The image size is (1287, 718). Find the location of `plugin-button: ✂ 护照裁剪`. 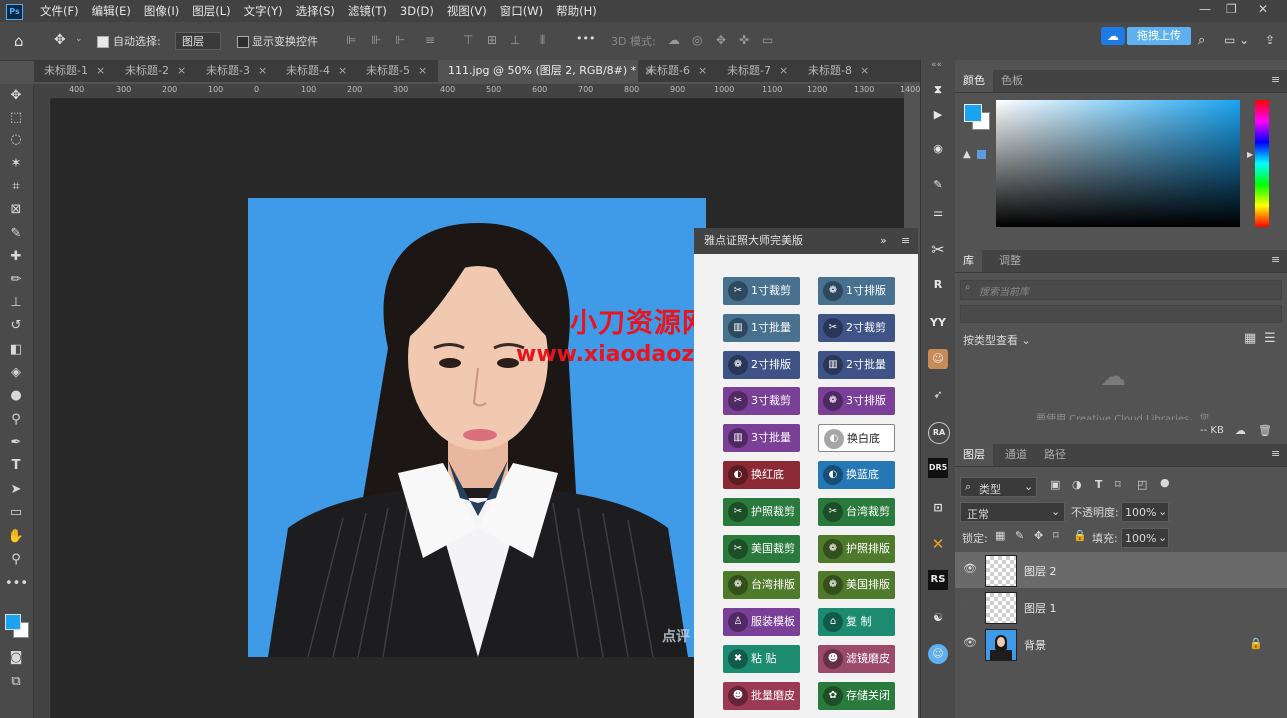

plugin-button: ✂ 护照裁剪 is located at coordinates (761, 511).